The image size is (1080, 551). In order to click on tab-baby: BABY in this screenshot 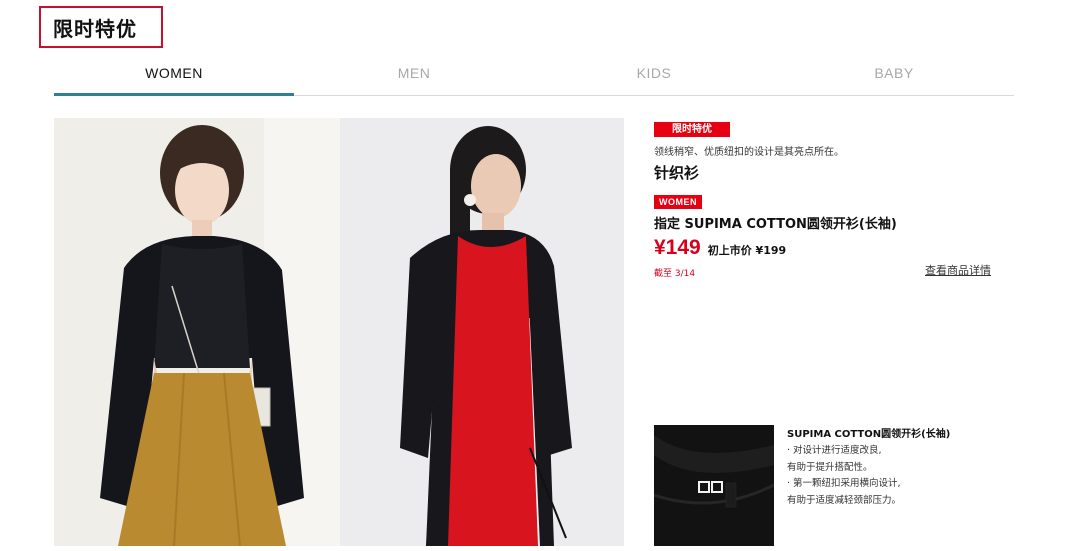, I will do `click(894, 72)`.